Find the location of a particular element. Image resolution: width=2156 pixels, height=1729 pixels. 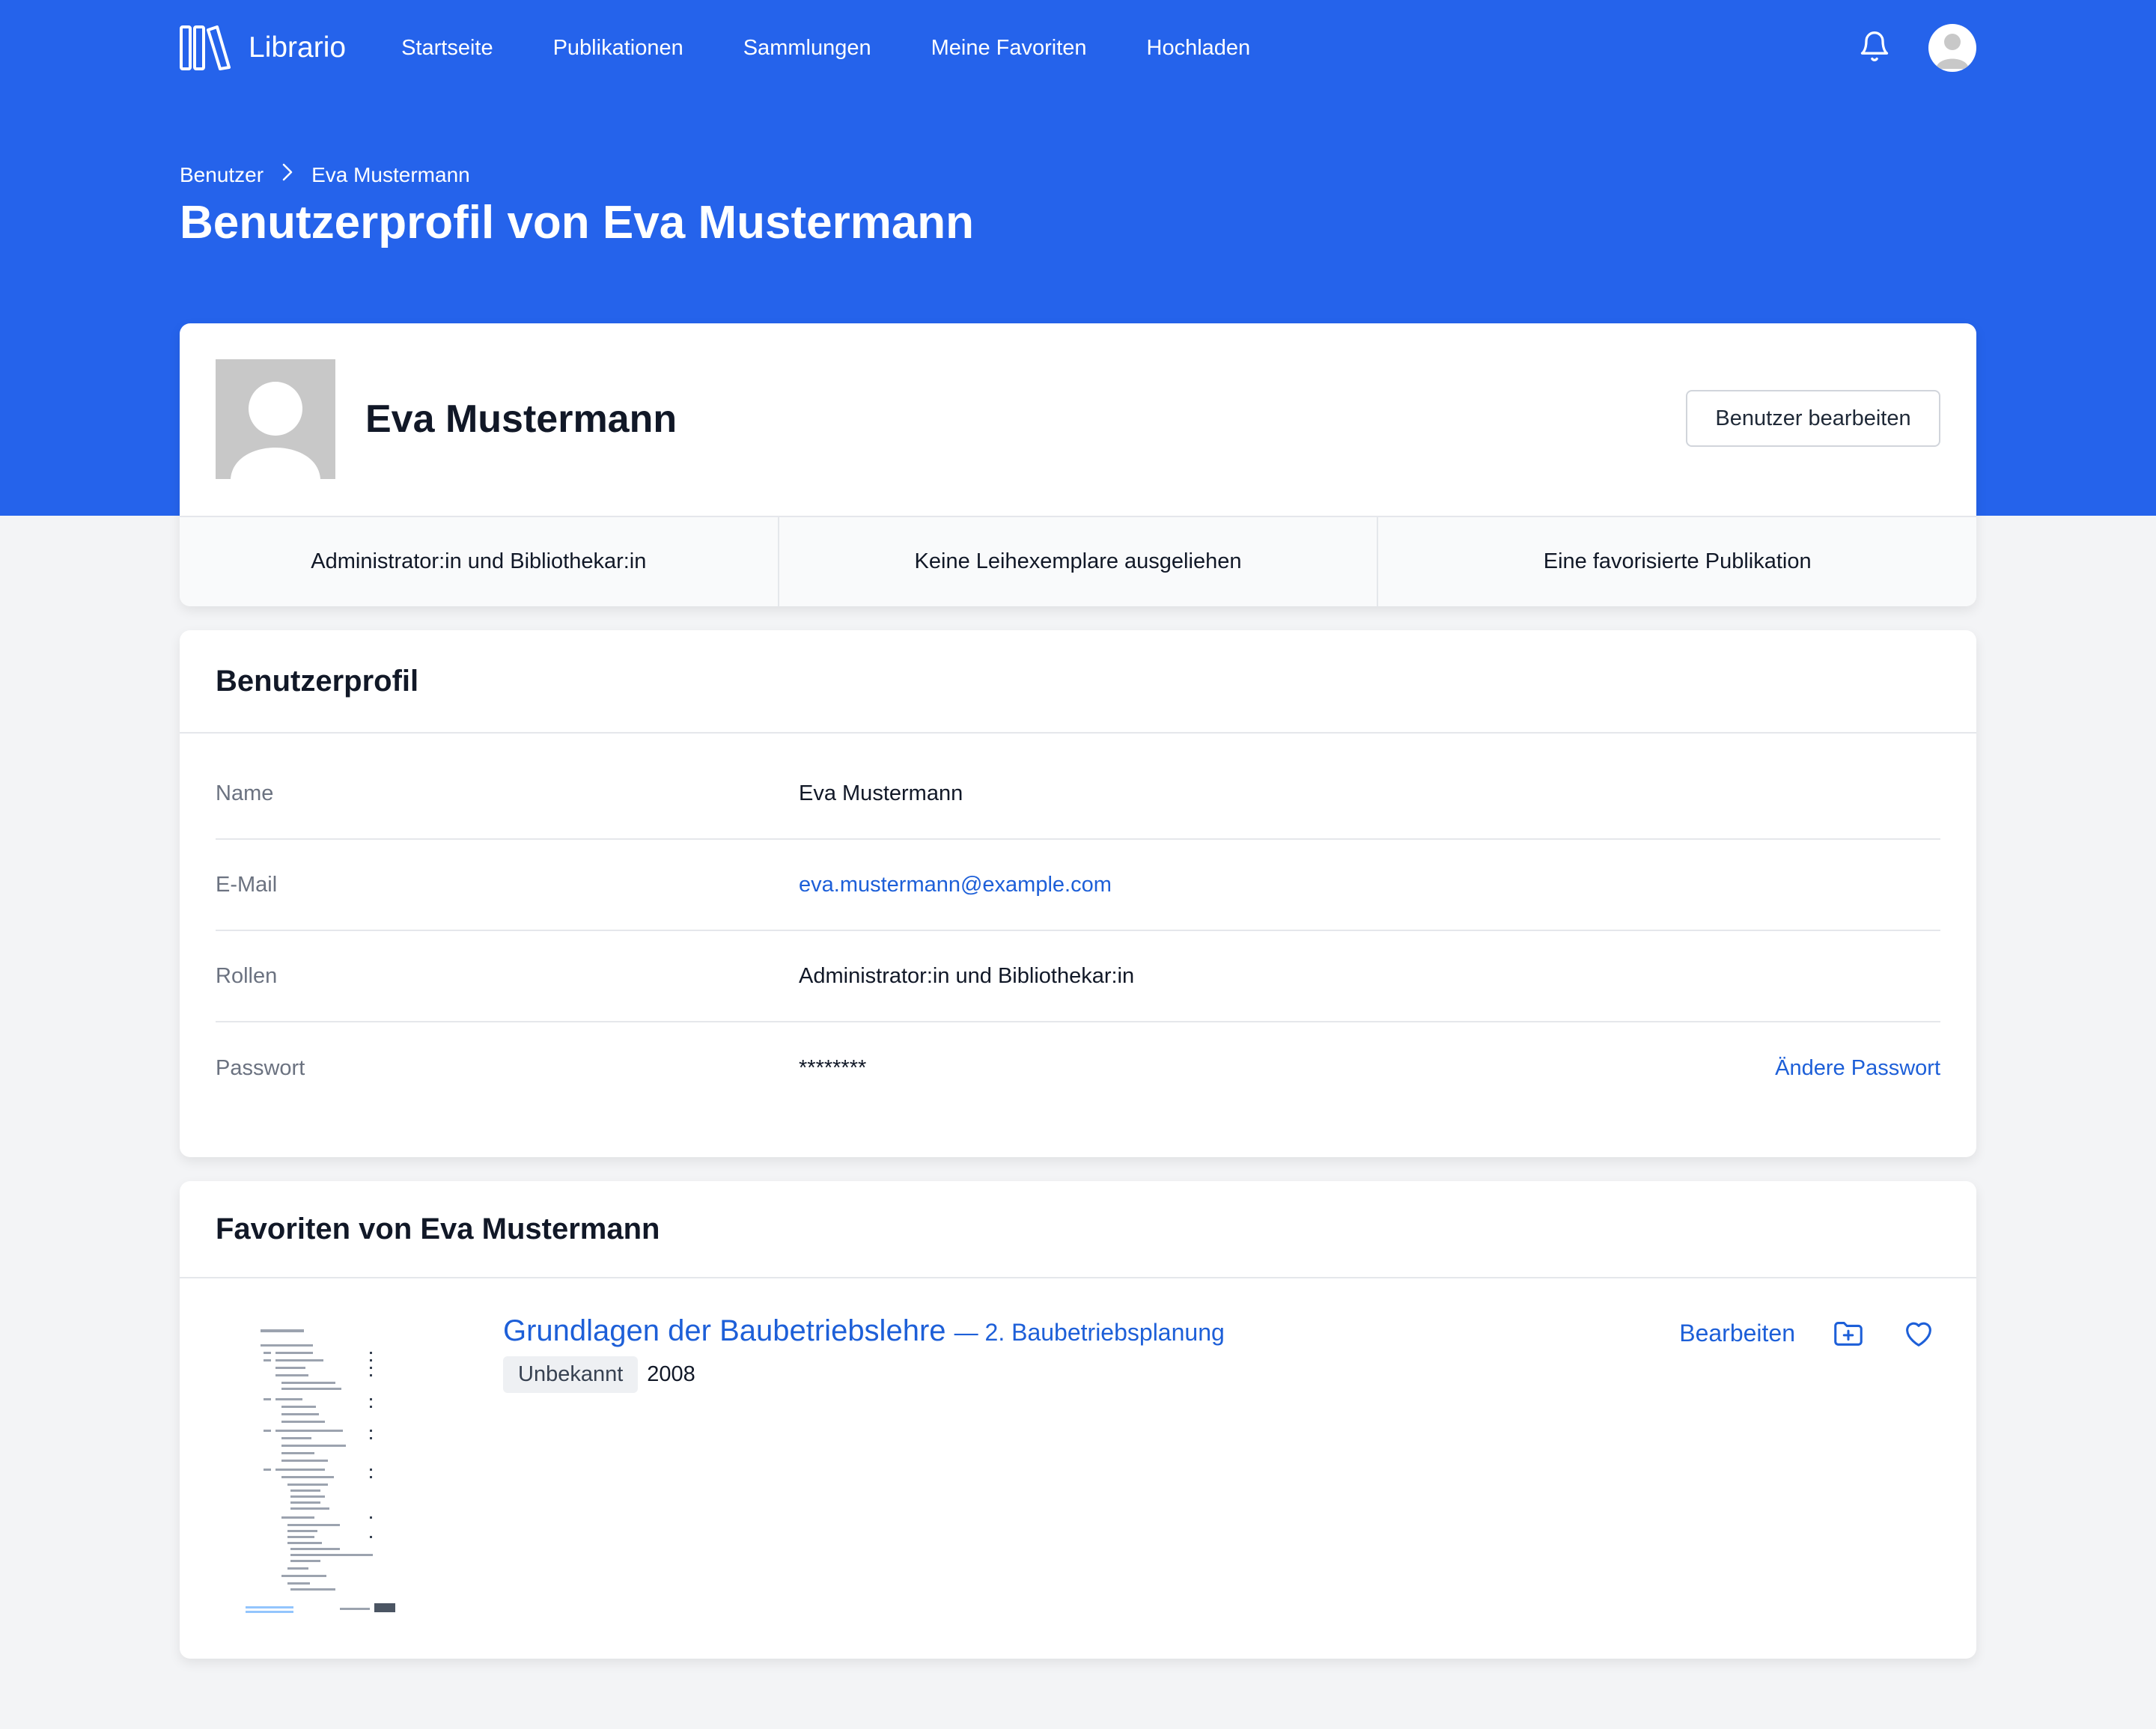

publication-year: 2008 is located at coordinates (671, 1374).